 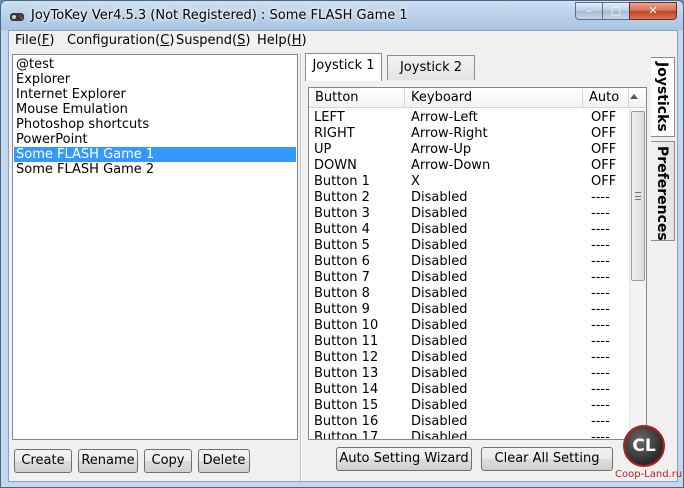 I want to click on cell-keyboard: Arrow-Down, so click(x=451, y=165).